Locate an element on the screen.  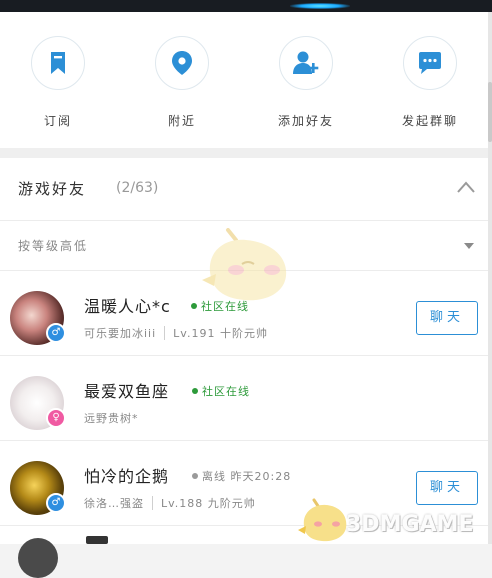
status-offline: 离线 昨天20:28 is located at coordinates (241, 476).